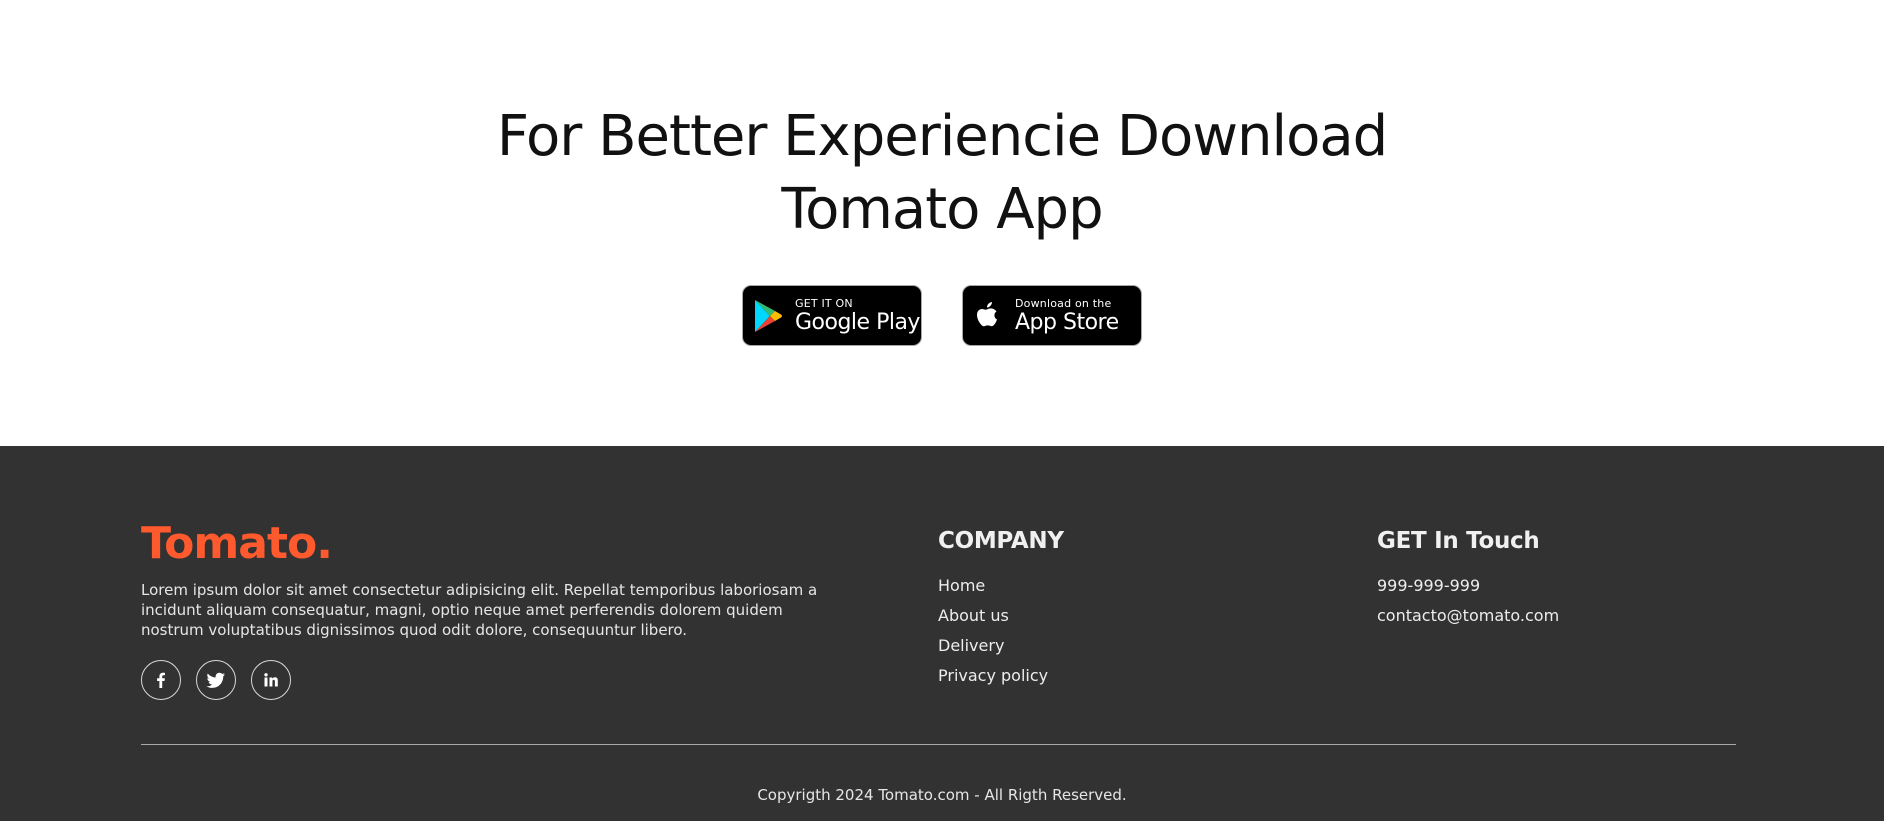 The height and width of the screenshot is (821, 1884). I want to click on linkedin-link, so click(271, 680).